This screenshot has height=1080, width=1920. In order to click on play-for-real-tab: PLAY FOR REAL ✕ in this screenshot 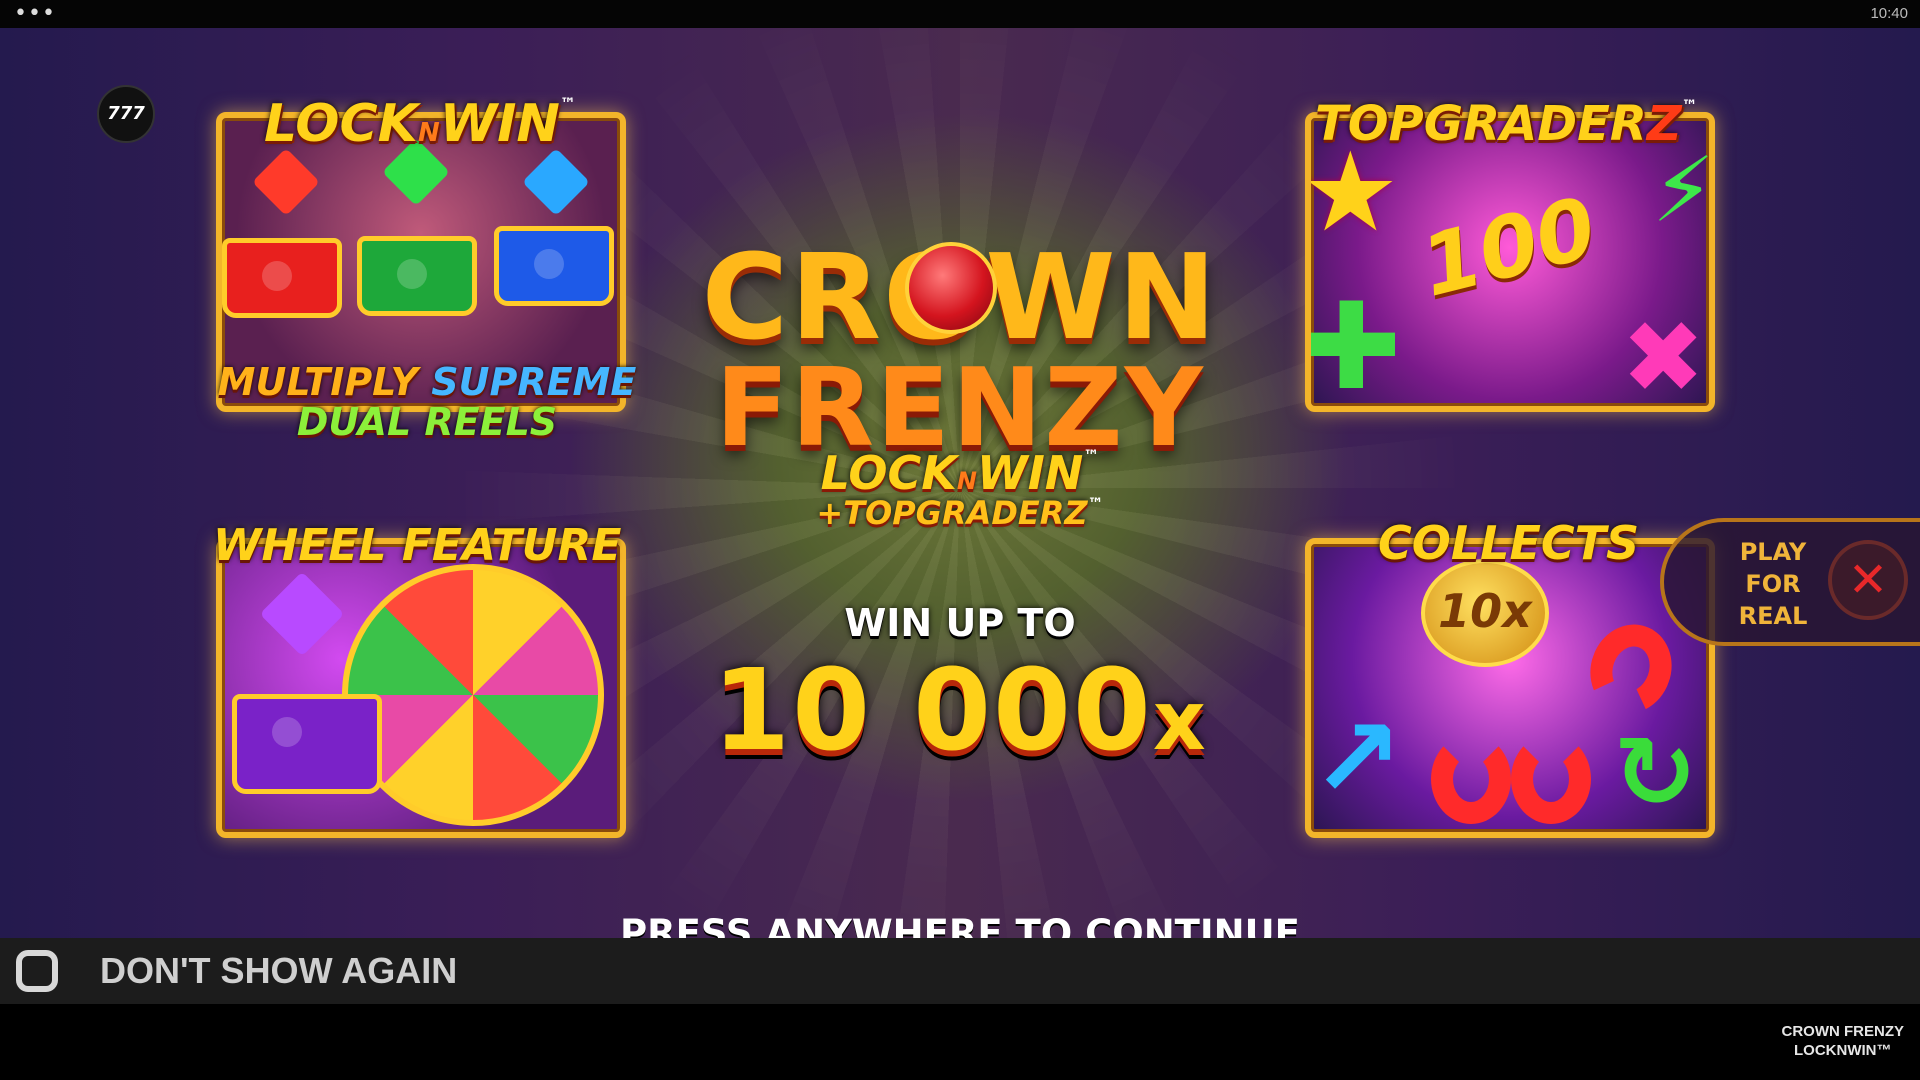, I will do `click(1790, 582)`.